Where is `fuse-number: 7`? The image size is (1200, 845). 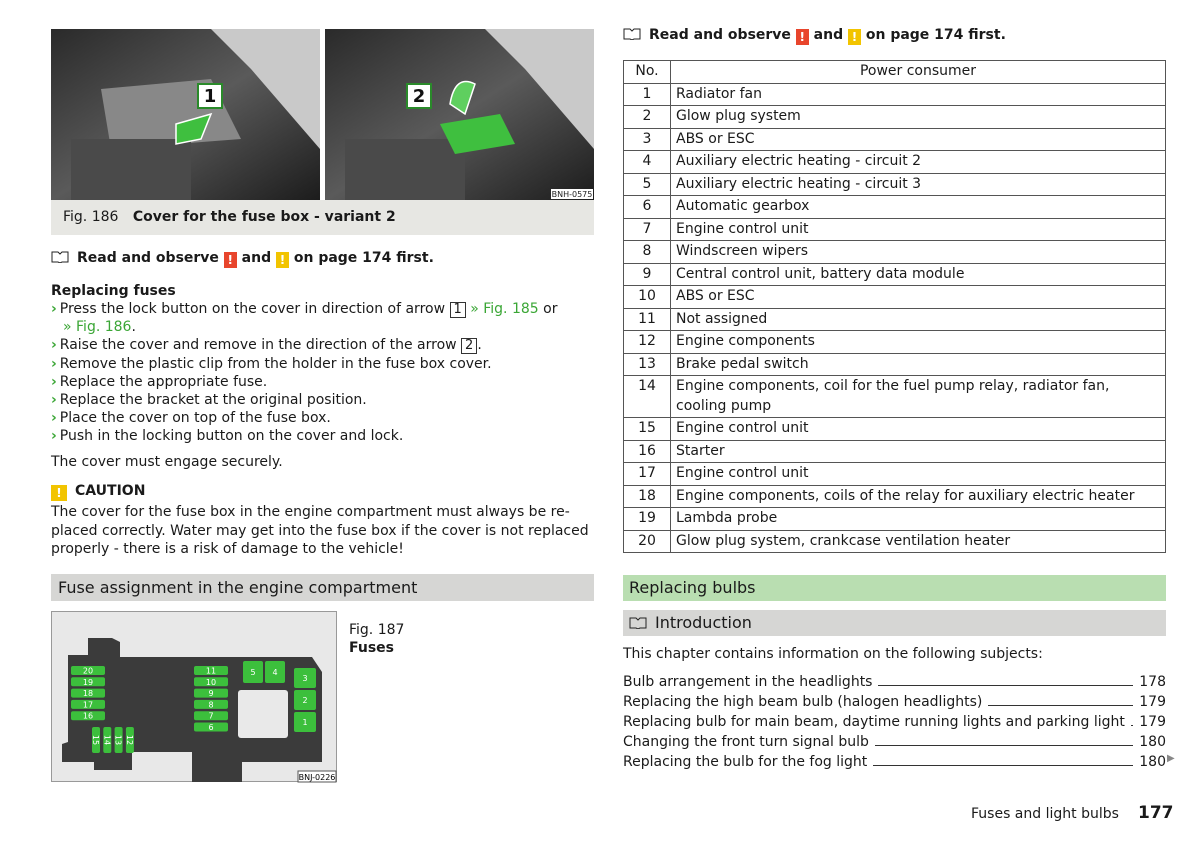 fuse-number: 7 is located at coordinates (647, 229).